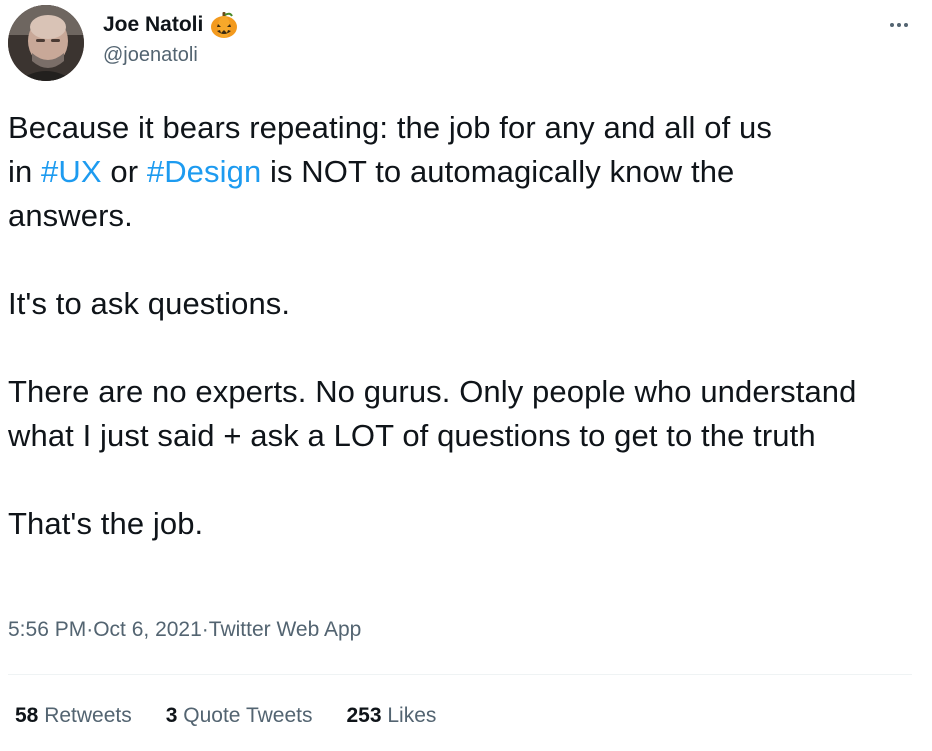 Image resolution: width=932 pixels, height=751 pixels. I want to click on tweet-line-2-suffix: is NOT to automagically know the, so click(498, 171).